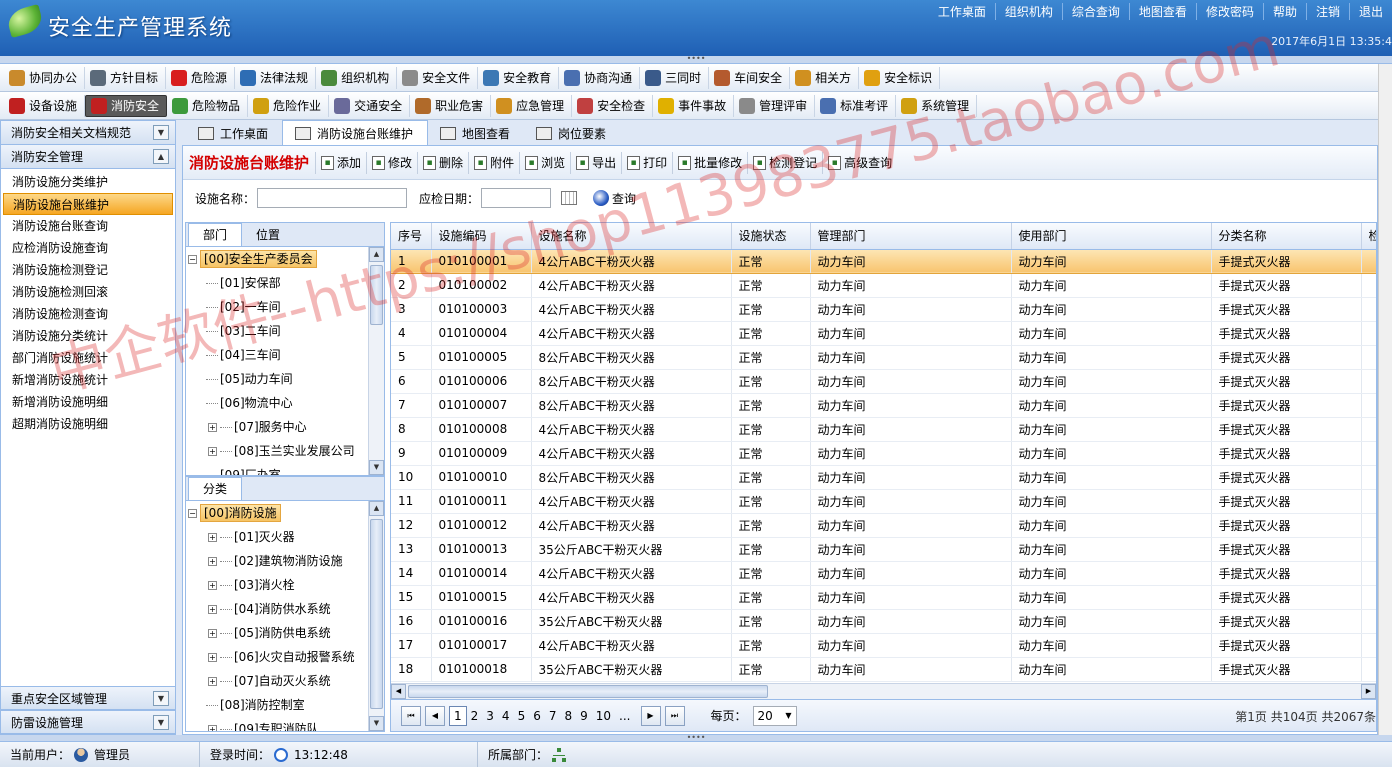 The height and width of the screenshot is (767, 1392). What do you see at coordinates (475, 716) in the screenshot?
I see `page-number: 2` at bounding box center [475, 716].